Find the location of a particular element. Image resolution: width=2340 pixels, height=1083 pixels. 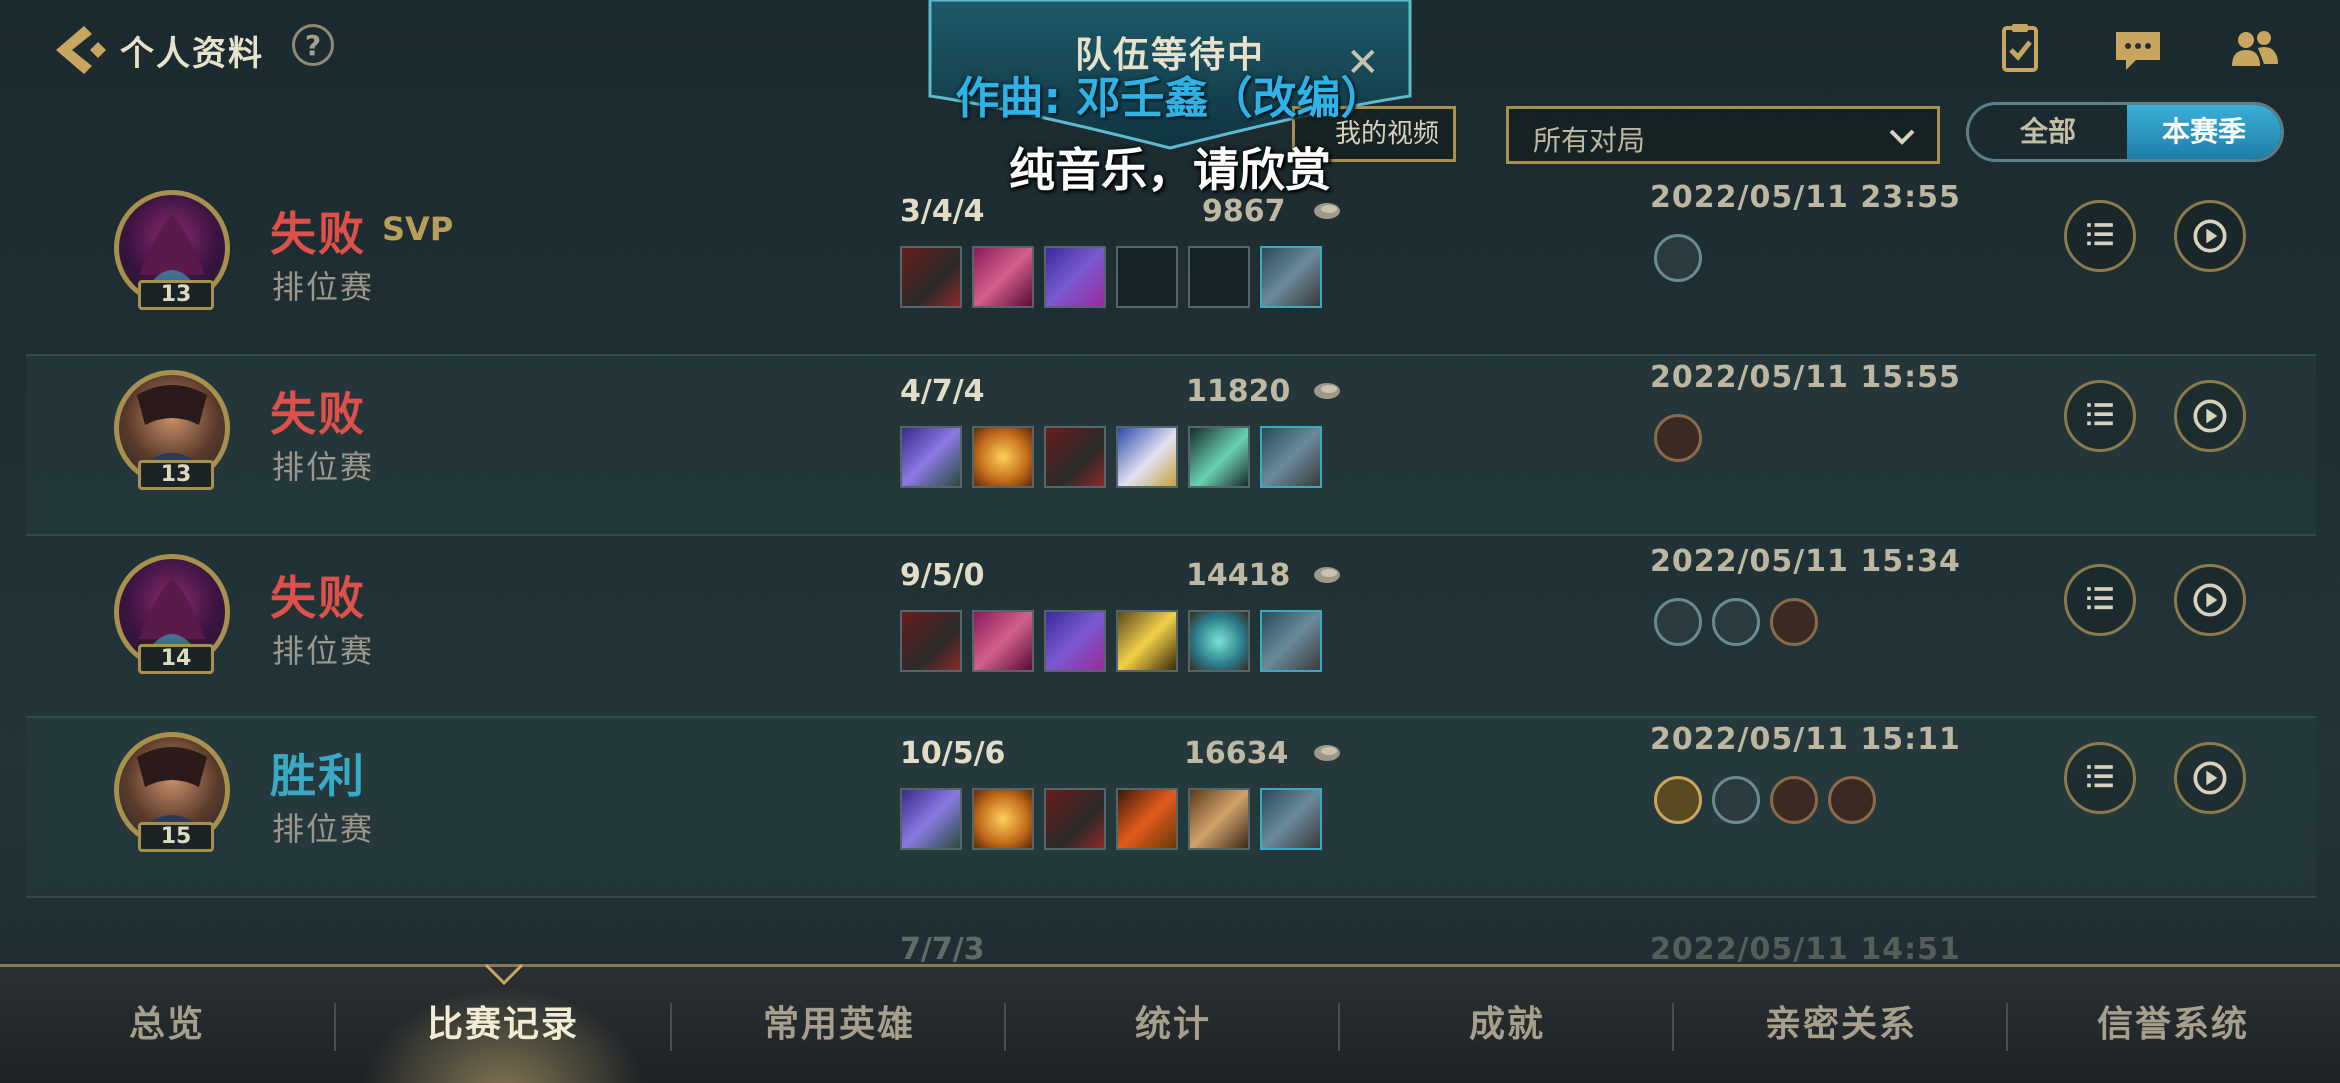

tab-achievements: 成就 is located at coordinates (1507, 1025).